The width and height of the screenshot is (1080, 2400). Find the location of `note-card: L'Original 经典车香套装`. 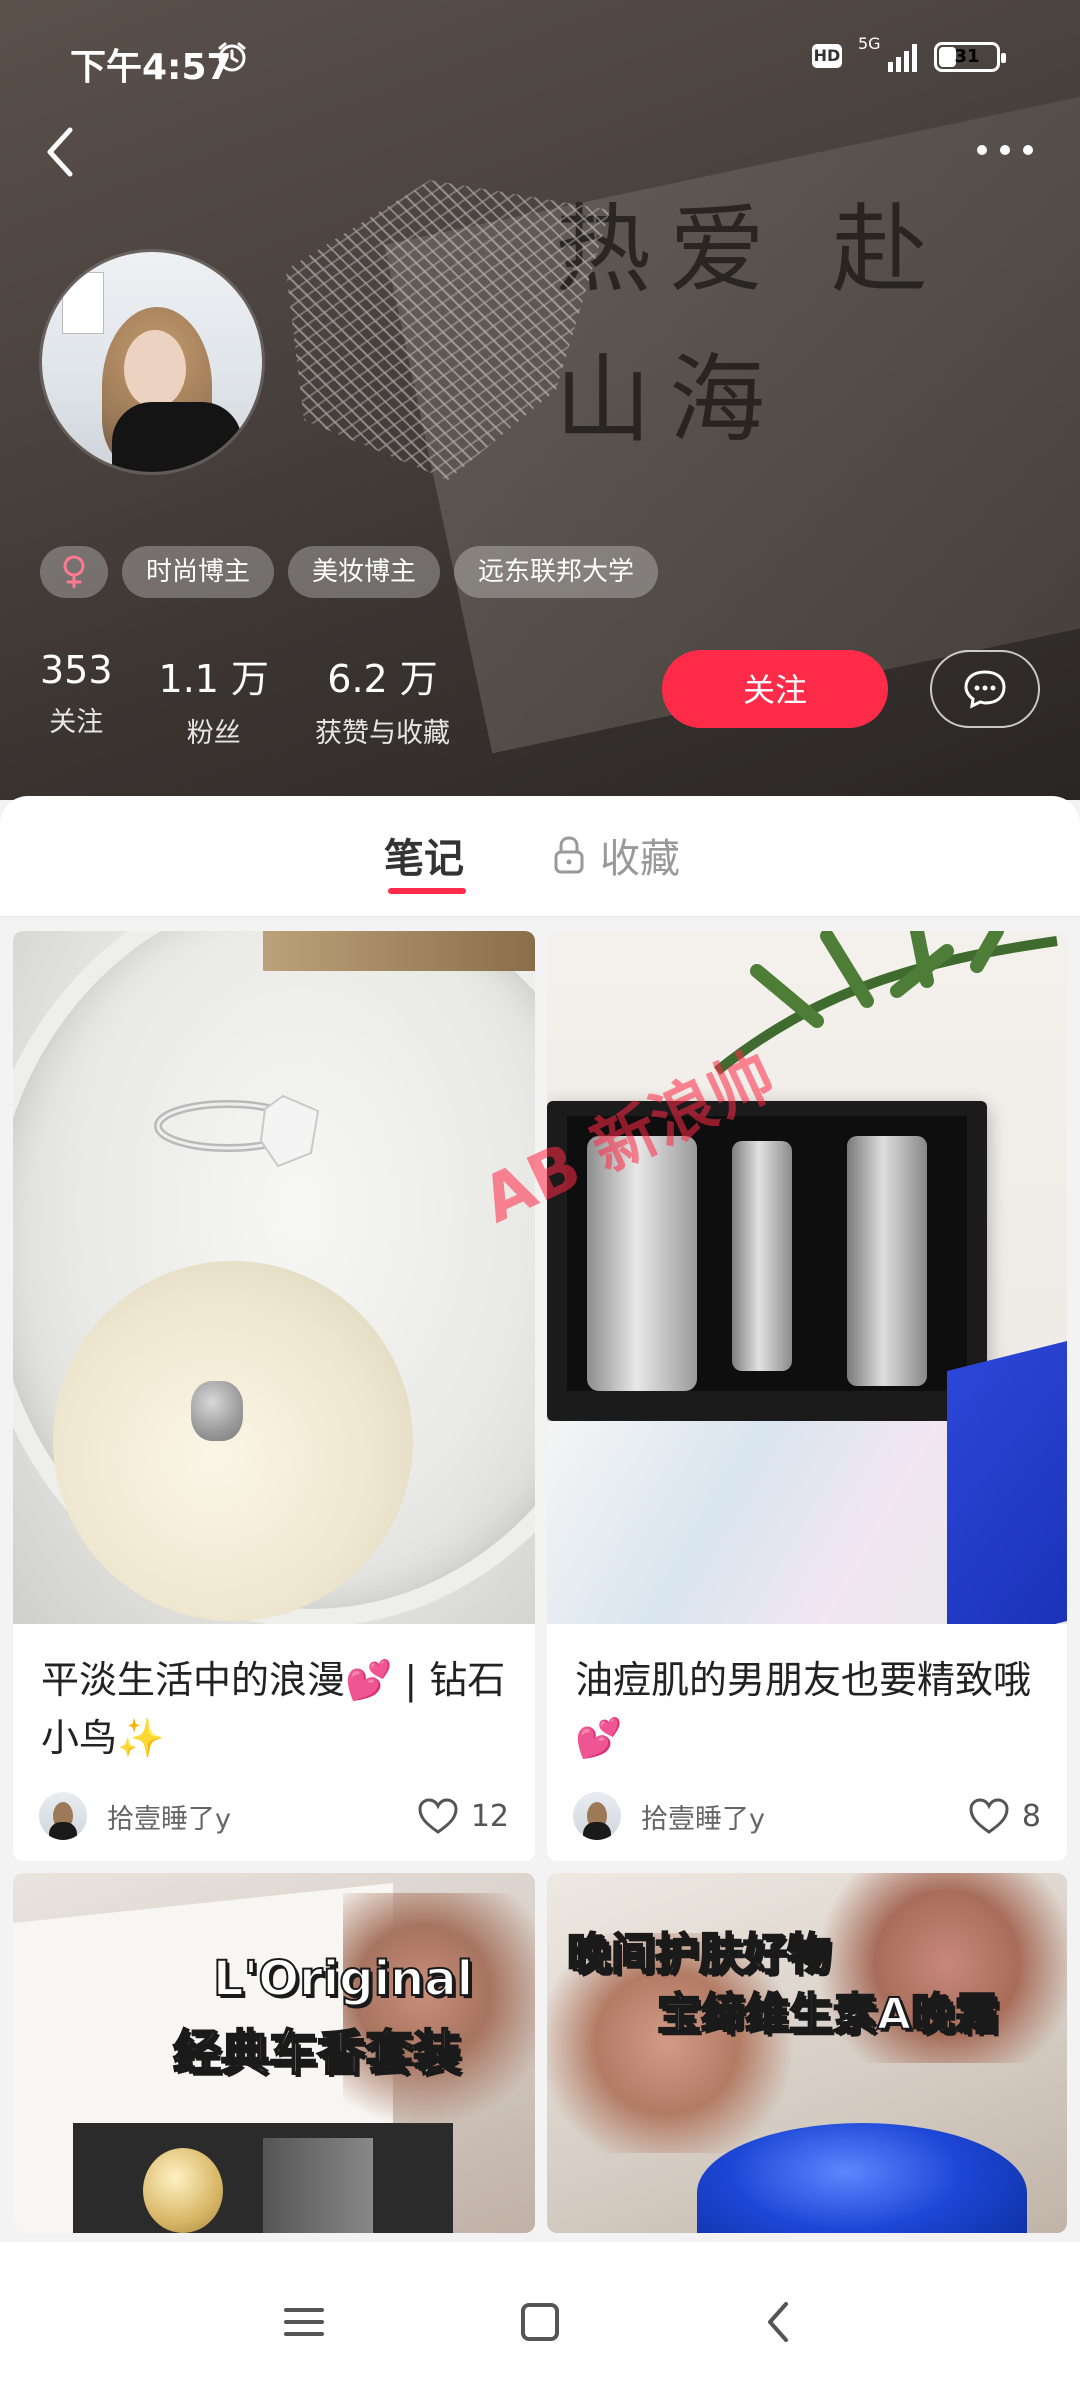

note-card: L'Original 经典车香套装 is located at coordinates (274, 2053).